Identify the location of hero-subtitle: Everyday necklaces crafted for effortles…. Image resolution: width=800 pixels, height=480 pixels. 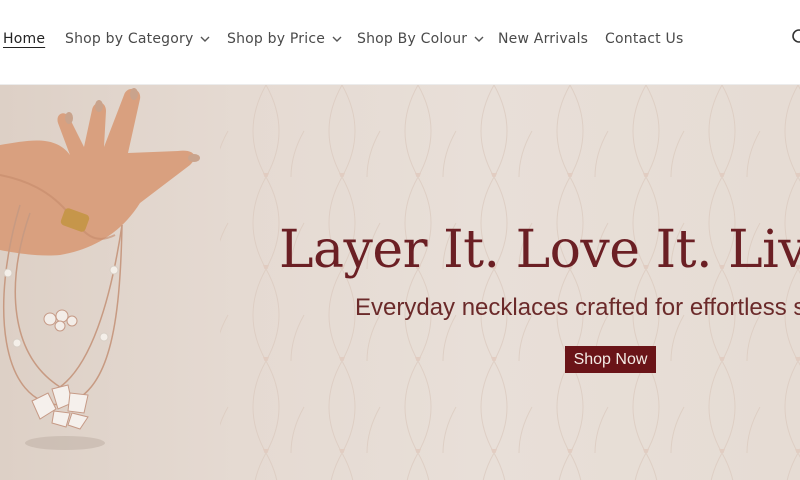
(577, 307).